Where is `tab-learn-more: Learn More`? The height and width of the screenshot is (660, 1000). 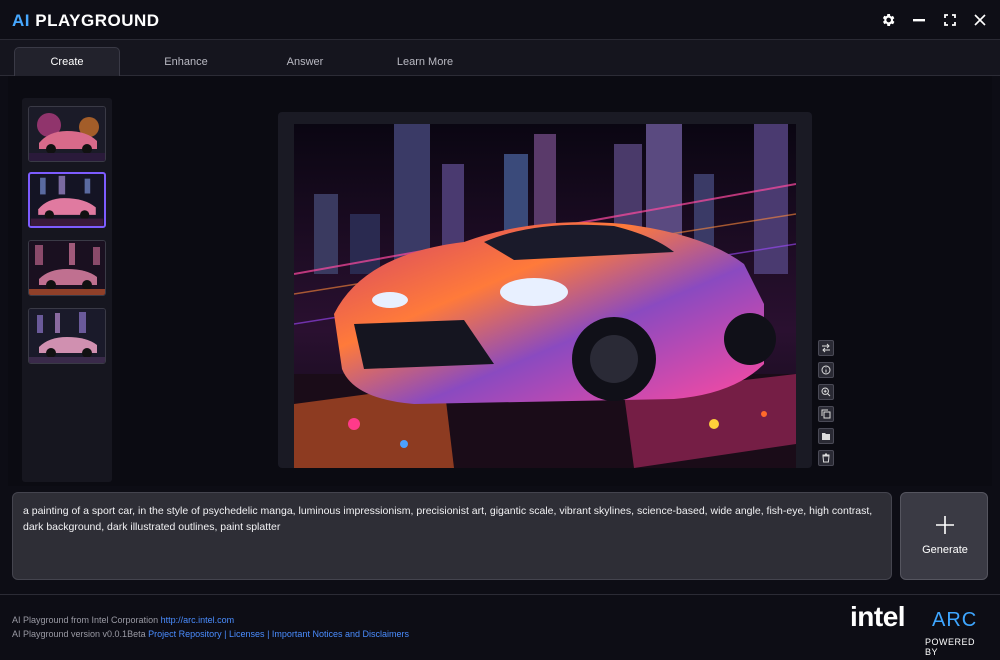 tab-learn-more: Learn More is located at coordinates (425, 62).